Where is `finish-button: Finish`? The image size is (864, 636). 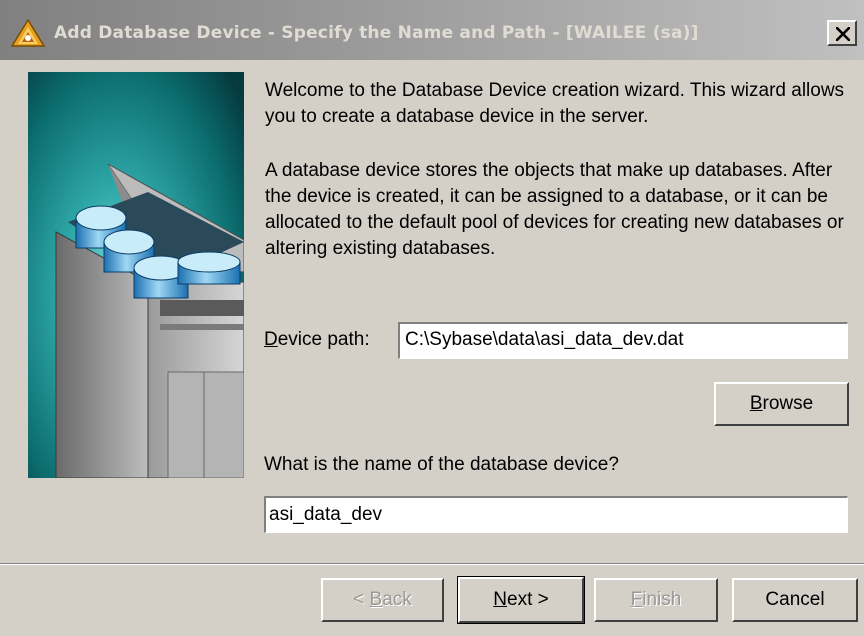 finish-button: Finish is located at coordinates (656, 600).